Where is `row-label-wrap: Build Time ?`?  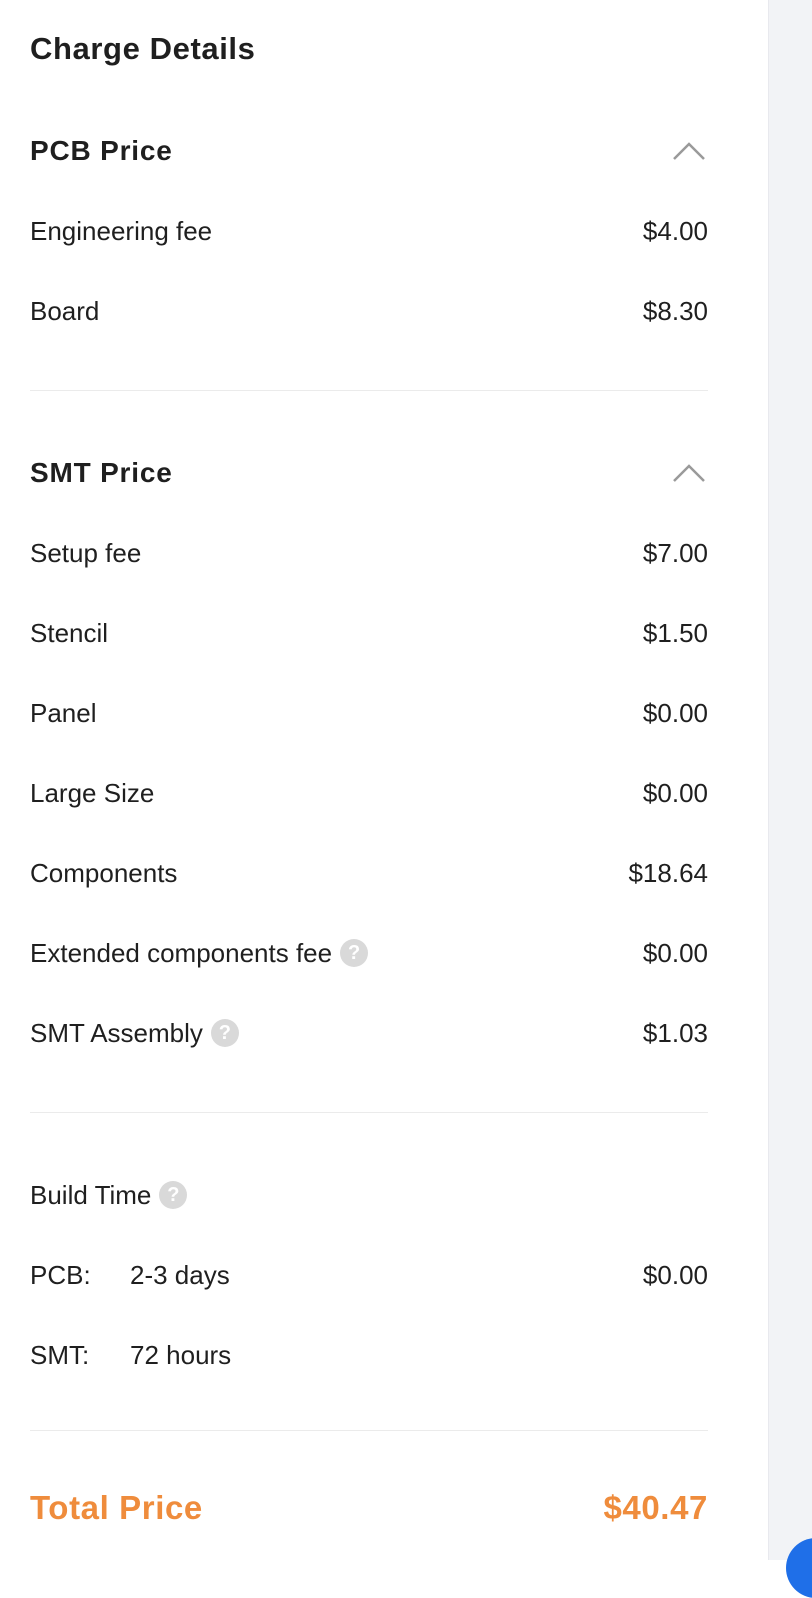 row-label-wrap: Build Time ? is located at coordinates (109, 1195).